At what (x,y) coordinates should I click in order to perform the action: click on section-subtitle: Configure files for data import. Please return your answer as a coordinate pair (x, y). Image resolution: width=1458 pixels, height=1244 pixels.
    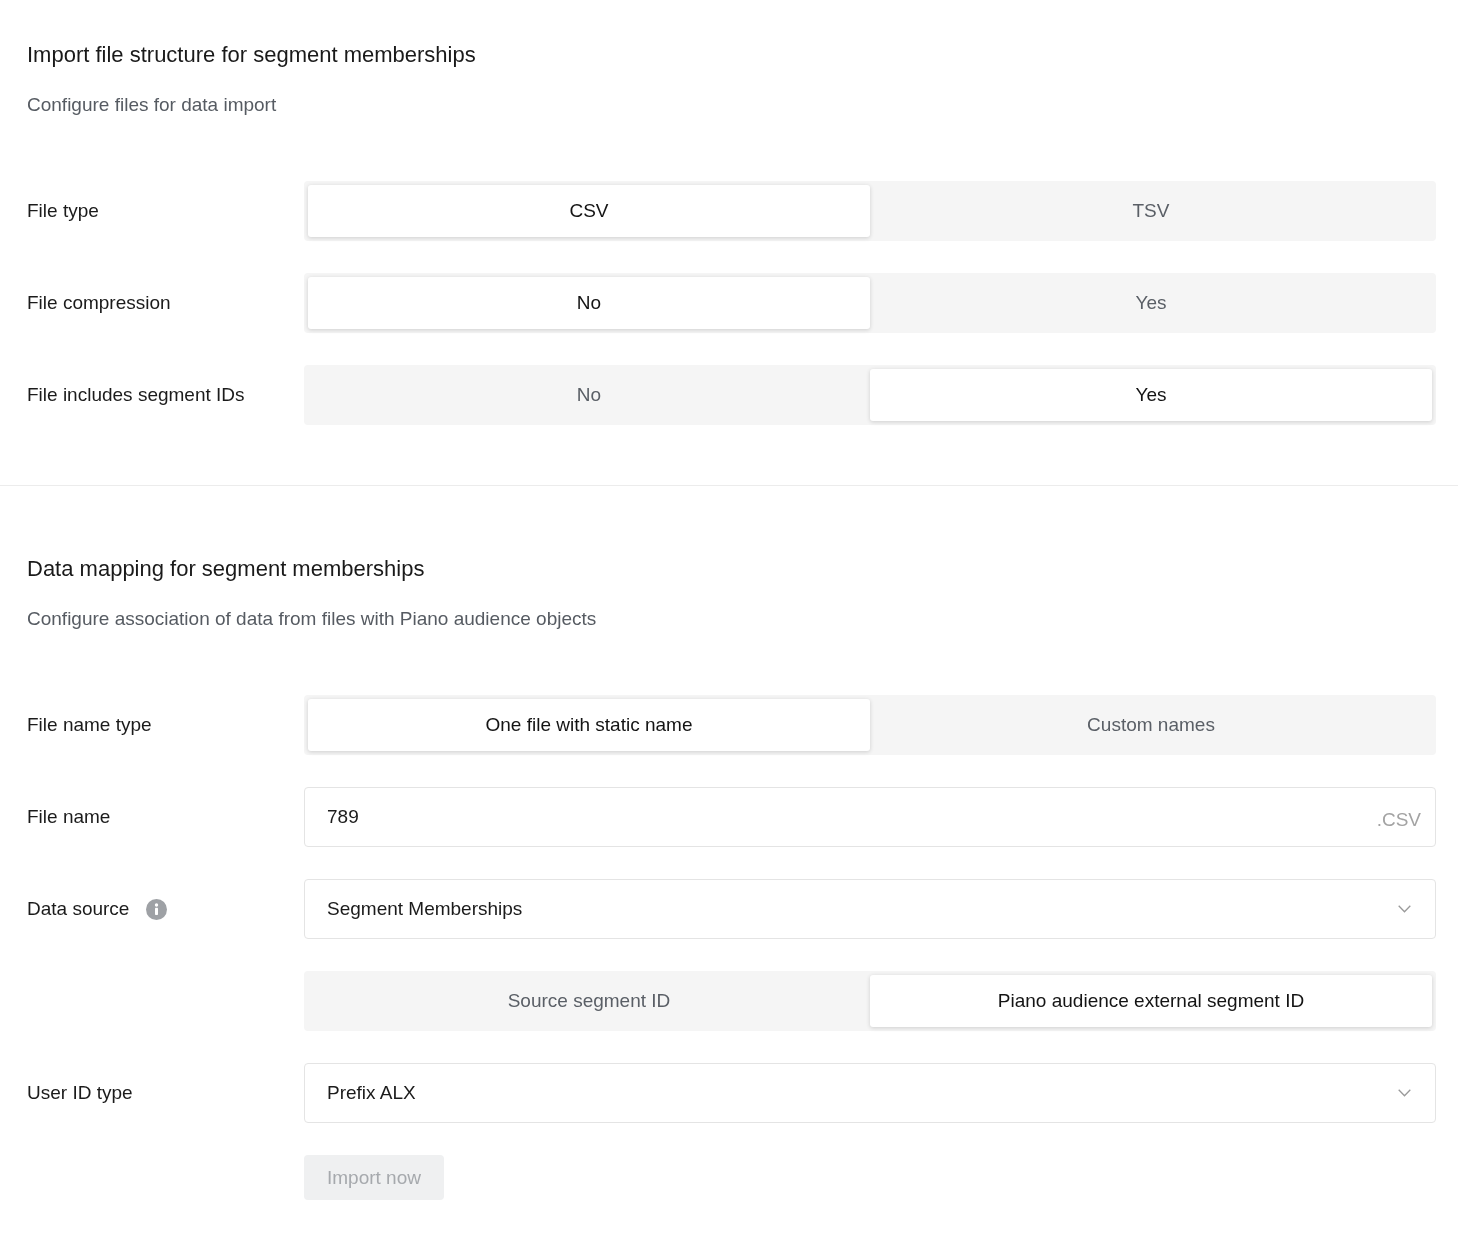
    Looking at the image, I should click on (152, 105).